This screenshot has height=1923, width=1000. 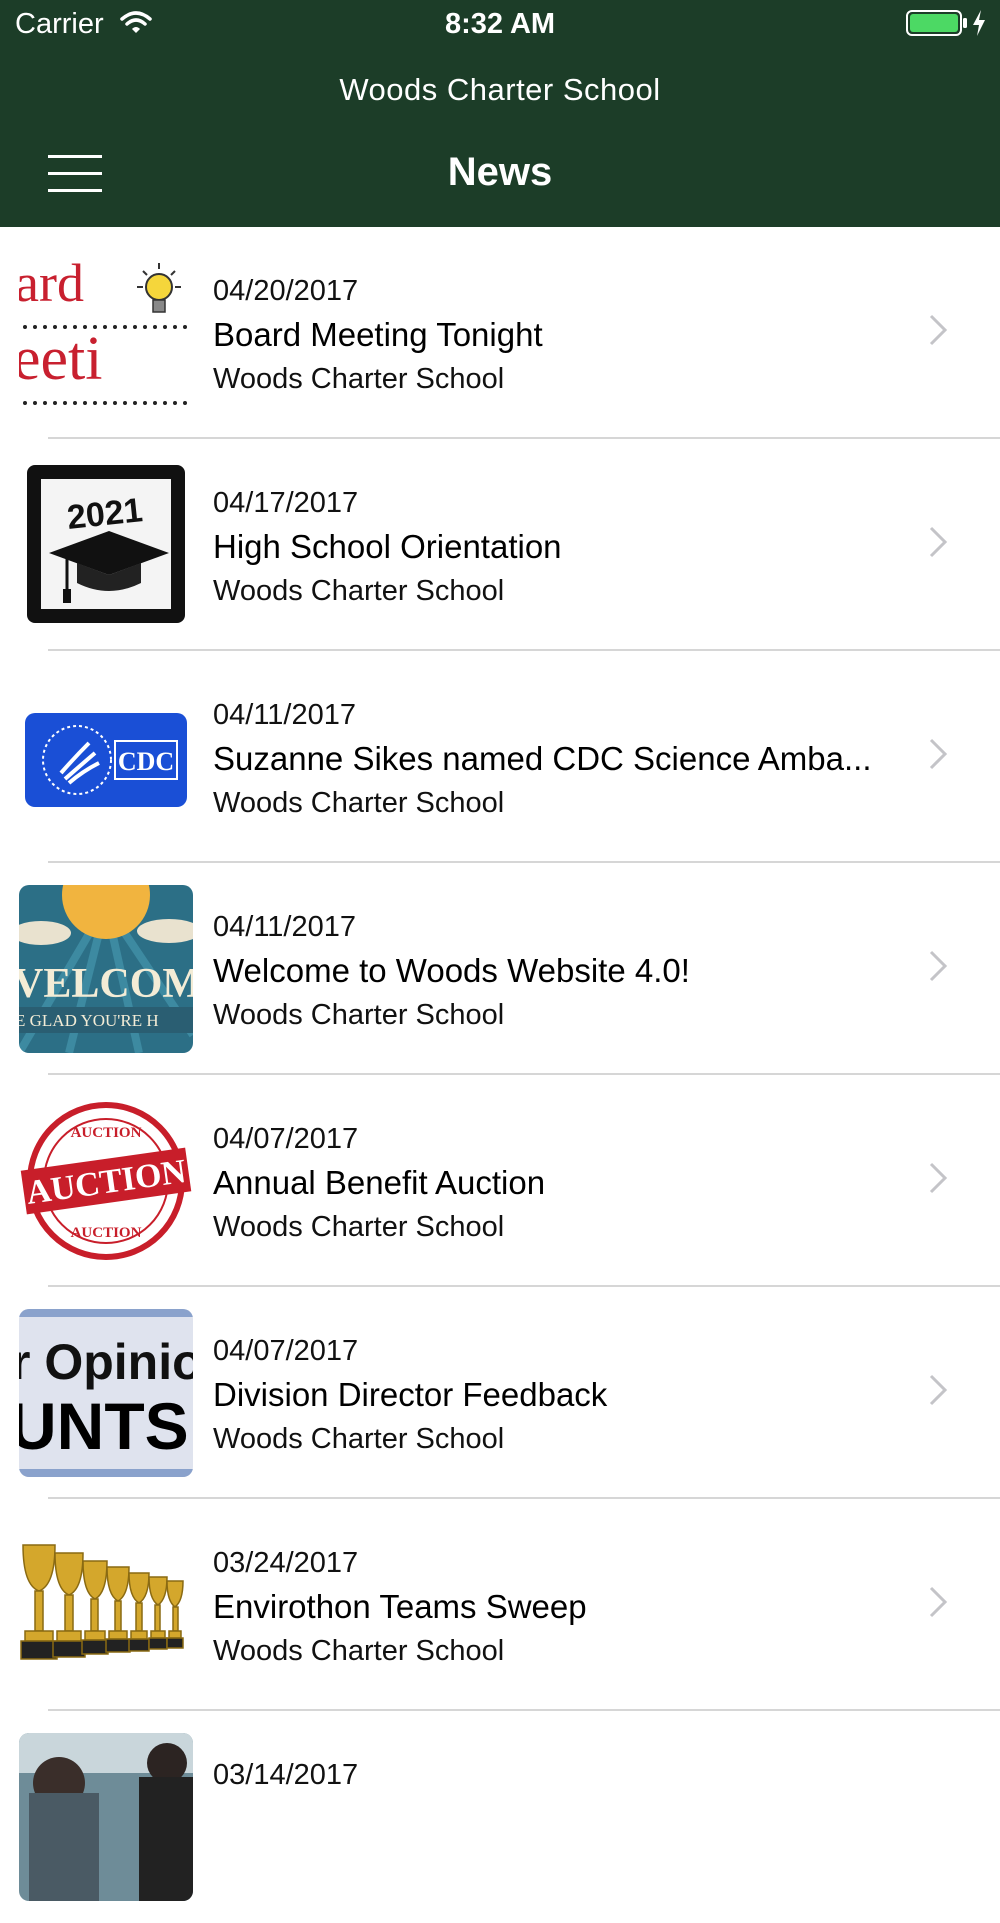 What do you see at coordinates (451, 970) in the screenshot?
I see `news-title: Welcome to Woods Website 4.0!` at bounding box center [451, 970].